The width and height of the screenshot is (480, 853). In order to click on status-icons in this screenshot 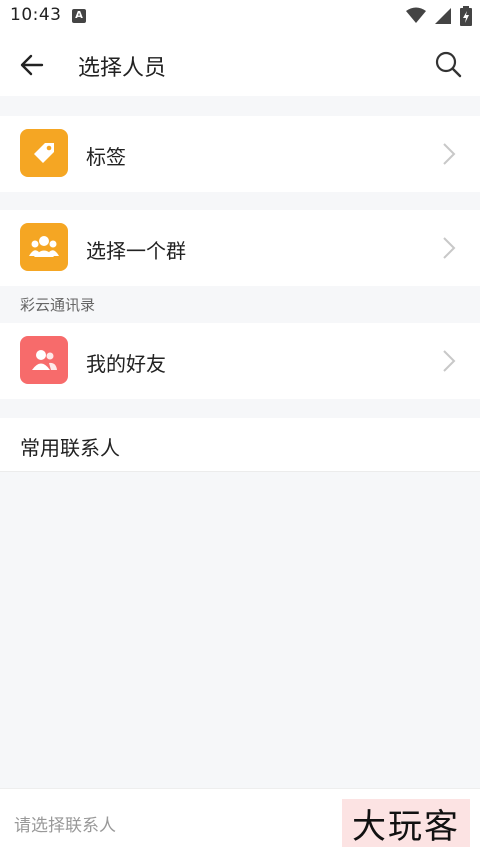, I will do `click(439, 16)`.